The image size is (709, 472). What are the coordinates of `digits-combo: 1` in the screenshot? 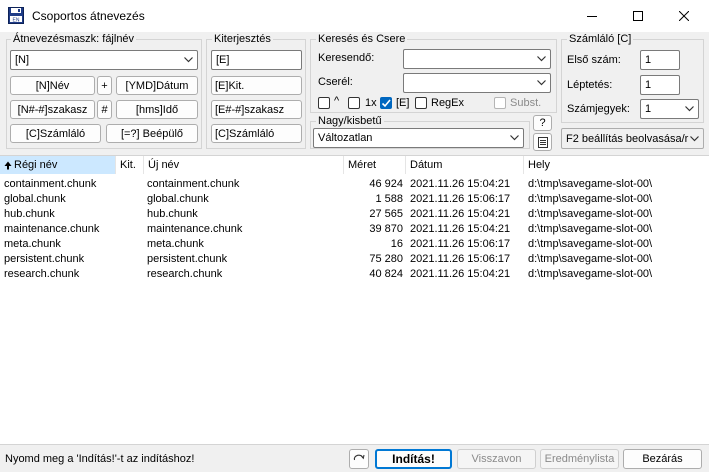 It's located at (669, 109).